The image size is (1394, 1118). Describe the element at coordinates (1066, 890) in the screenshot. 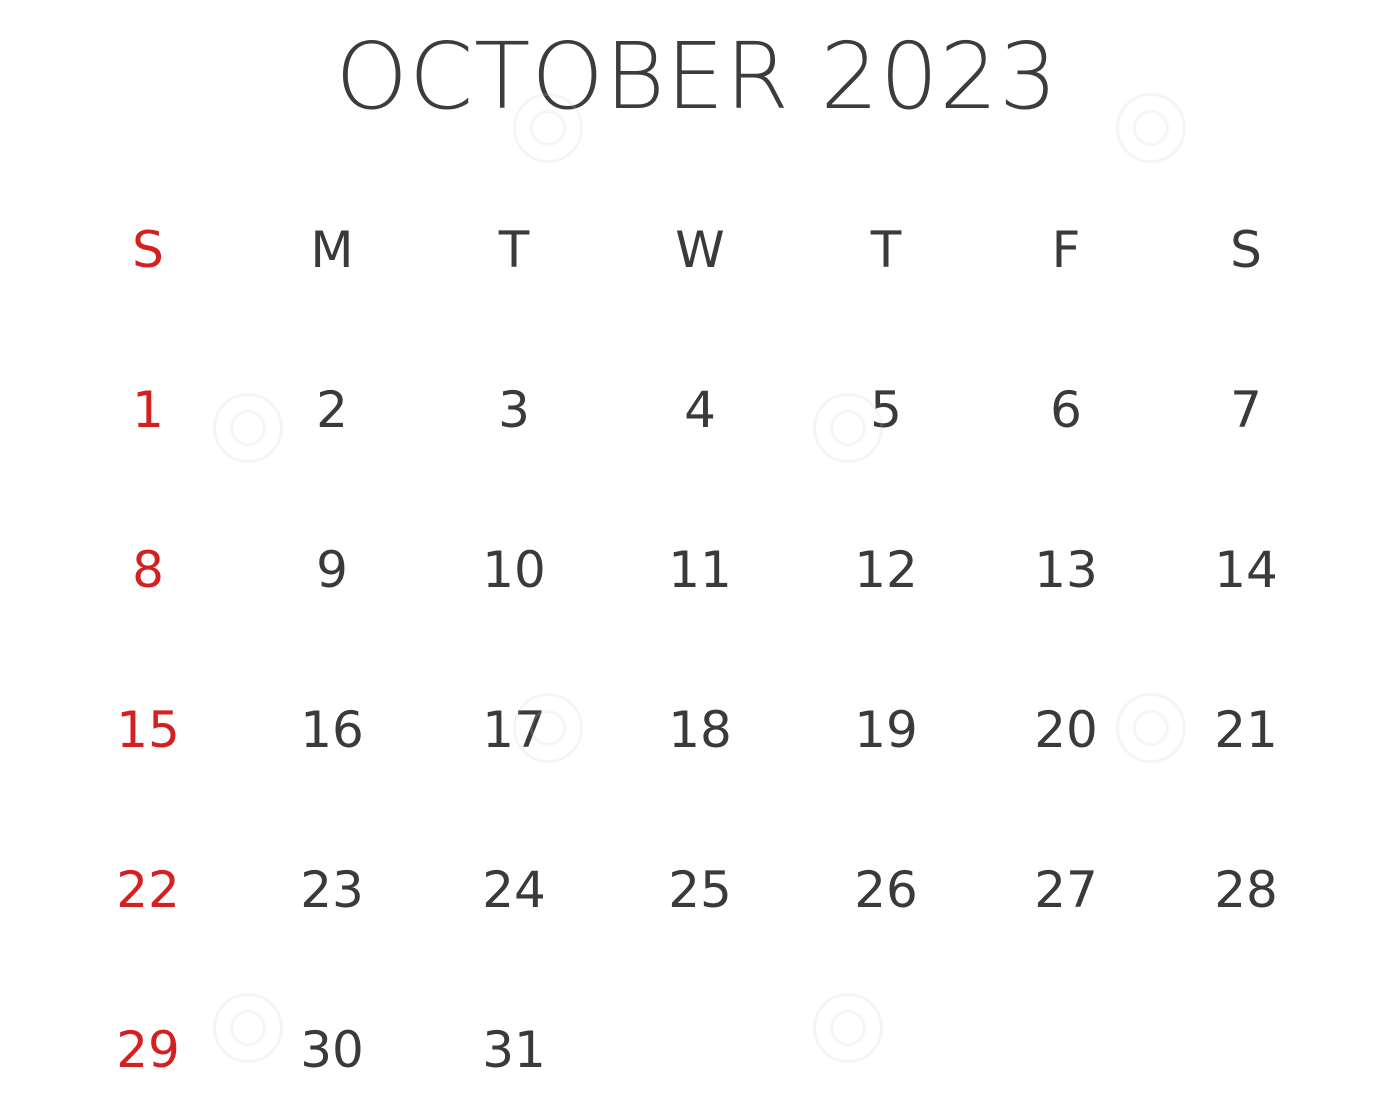

I see `day-cell: 27` at that location.